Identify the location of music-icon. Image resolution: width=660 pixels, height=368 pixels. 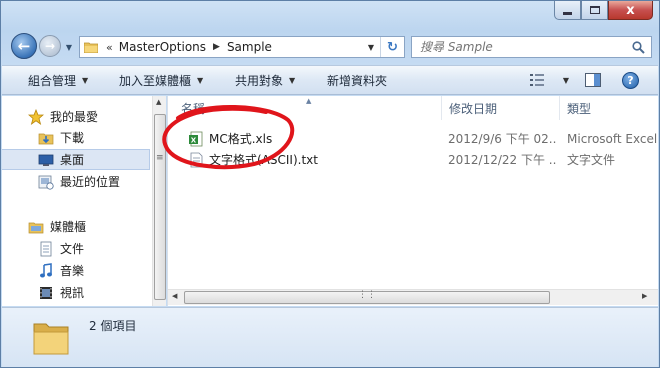
(46, 270).